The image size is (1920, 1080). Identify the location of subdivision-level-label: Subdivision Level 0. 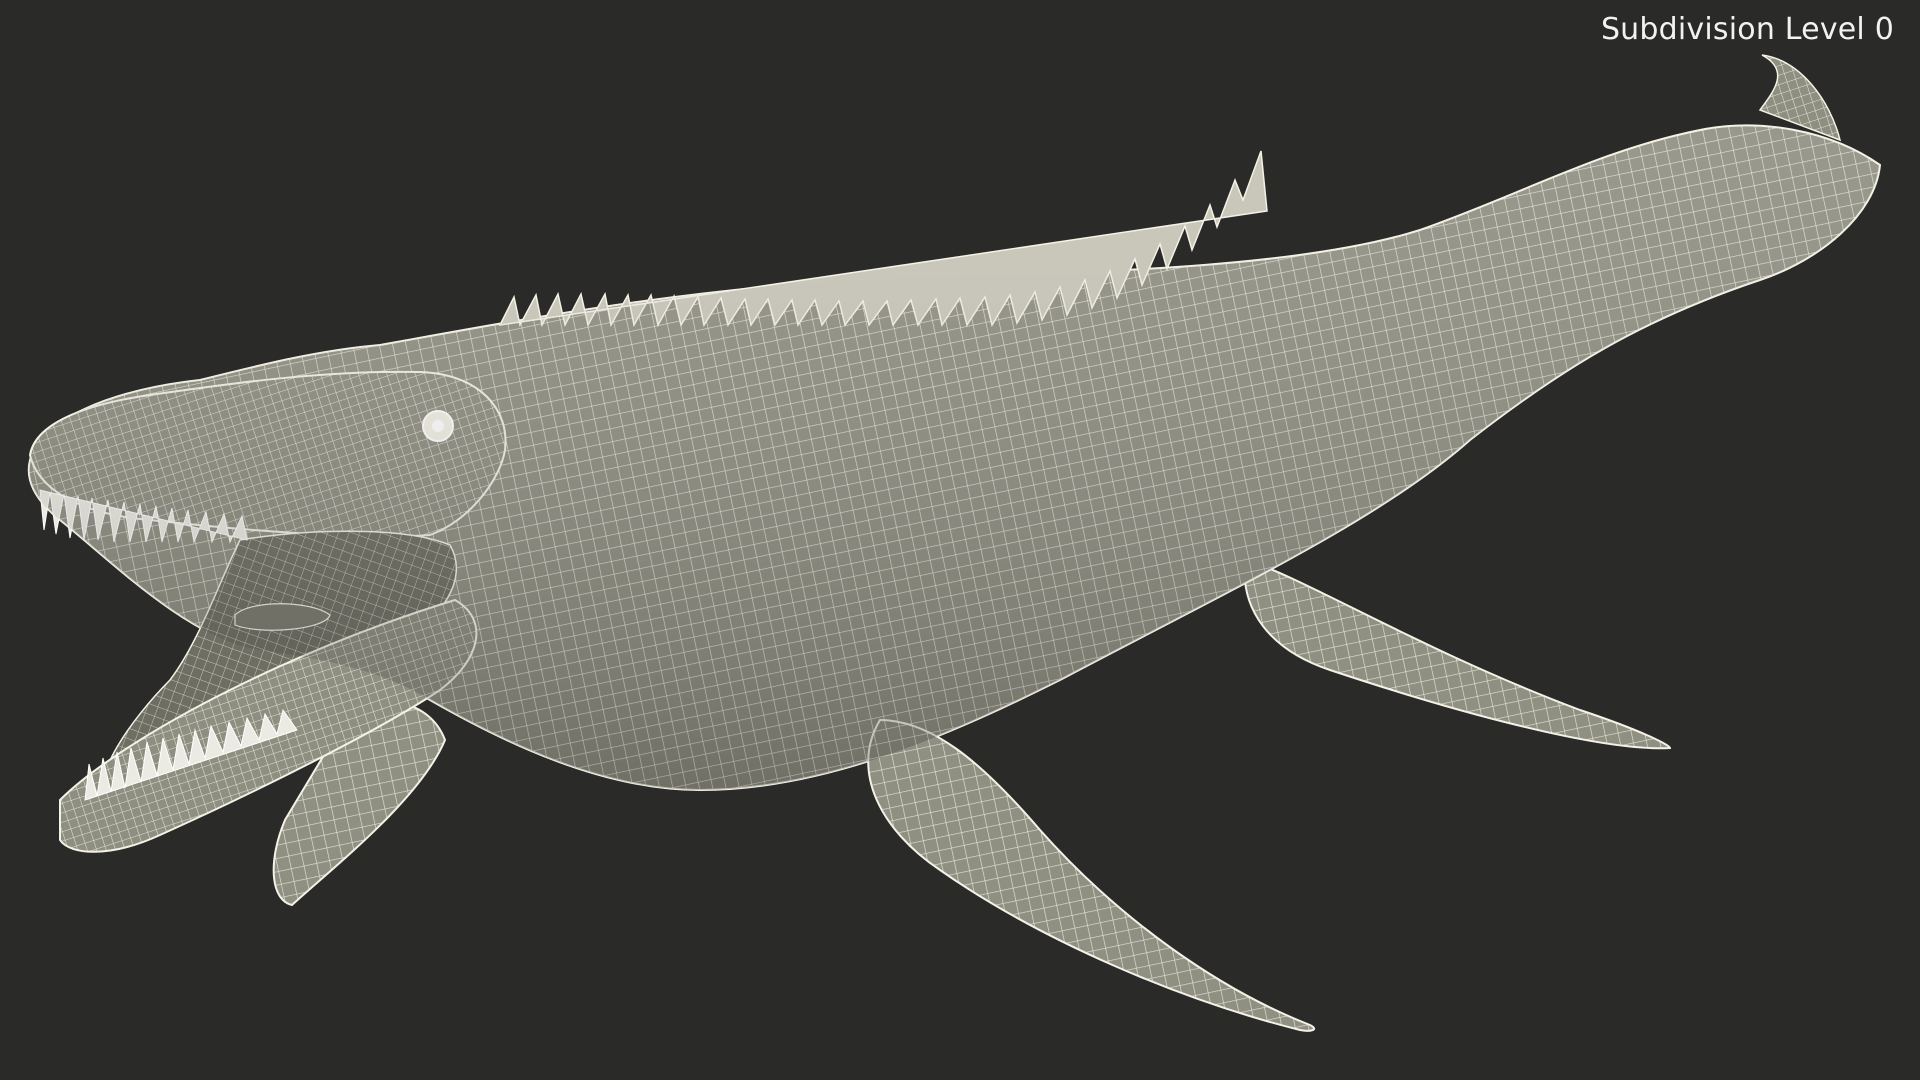
(1747, 29).